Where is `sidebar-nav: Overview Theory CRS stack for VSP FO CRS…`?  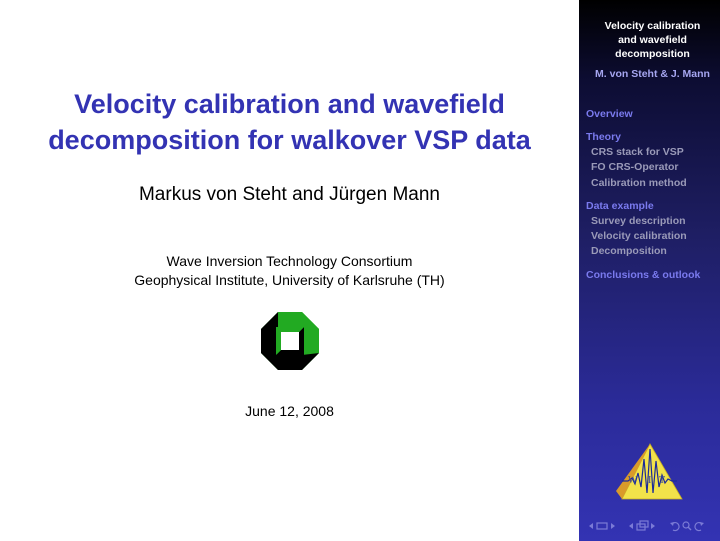 sidebar-nav: Overview Theory CRS stack for VSP FO CRS… is located at coordinates (653, 195).